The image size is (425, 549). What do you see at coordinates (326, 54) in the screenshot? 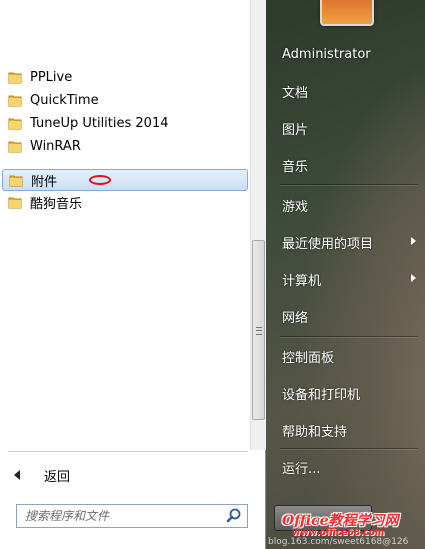
I see `menu-label: Administrator` at bounding box center [326, 54].